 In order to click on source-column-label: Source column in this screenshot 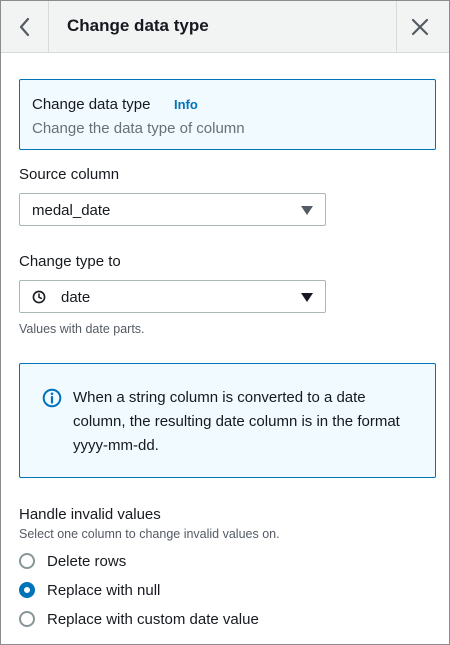, I will do `click(69, 174)`.